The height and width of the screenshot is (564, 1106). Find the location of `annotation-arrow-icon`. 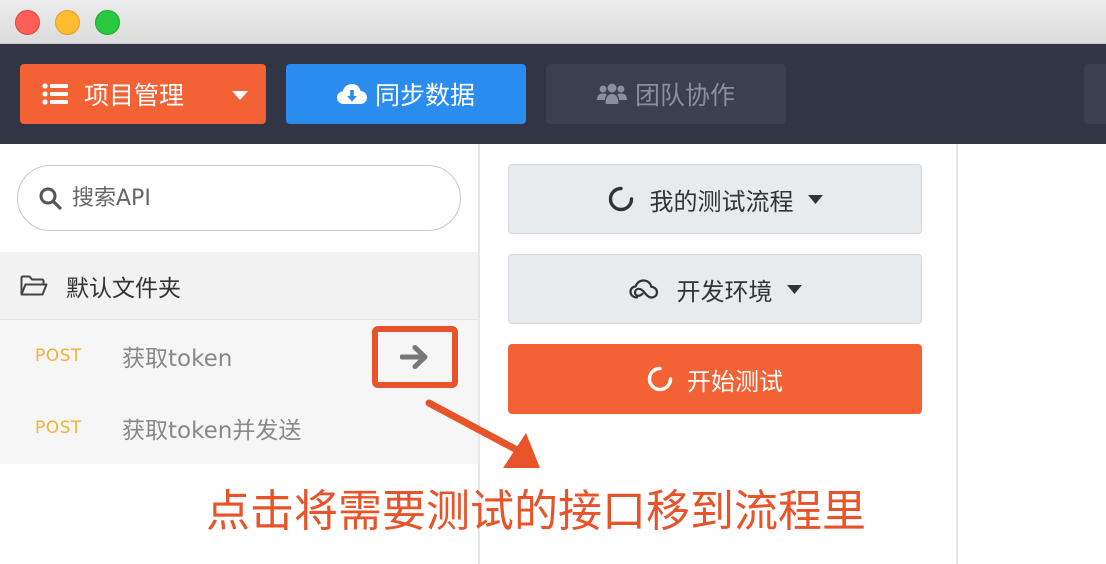

annotation-arrow-icon is located at coordinates (482, 433).